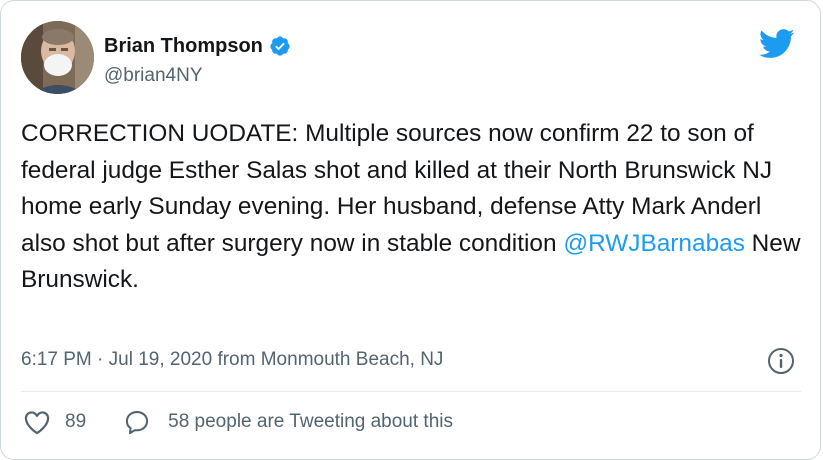 This screenshot has height=460, width=823. What do you see at coordinates (53, 422) in the screenshot?
I see `like-button: 89` at bounding box center [53, 422].